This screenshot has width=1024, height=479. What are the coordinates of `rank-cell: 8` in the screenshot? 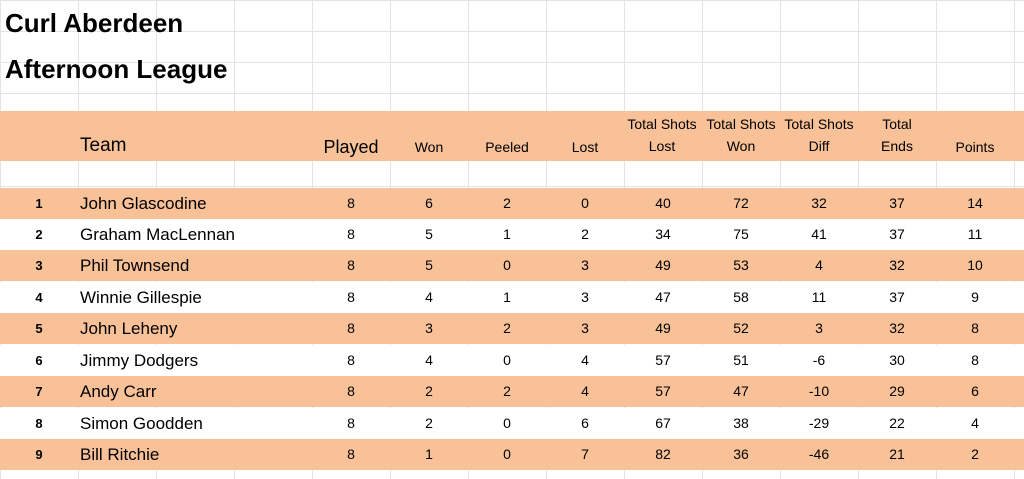 It's located at (39, 423).